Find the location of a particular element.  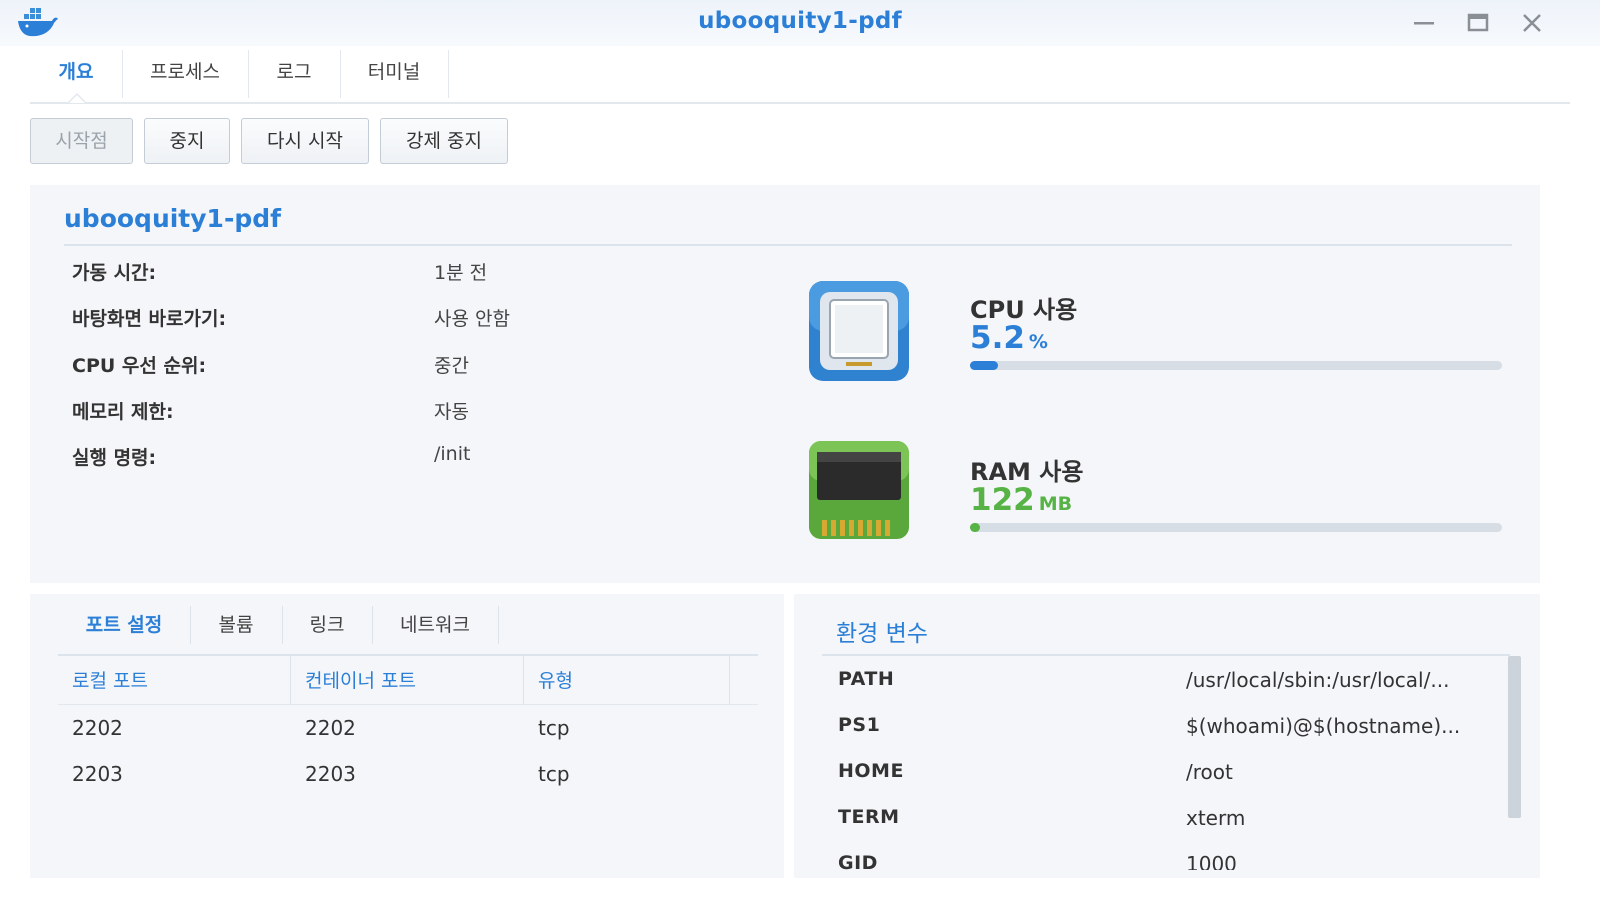

maximize-icon is located at coordinates (1478, 23).